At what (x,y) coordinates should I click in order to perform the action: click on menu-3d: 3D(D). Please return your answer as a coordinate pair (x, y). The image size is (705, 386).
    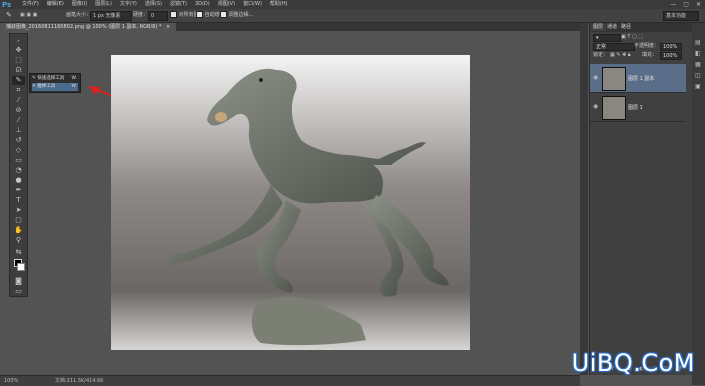
    Looking at the image, I should click on (202, 4).